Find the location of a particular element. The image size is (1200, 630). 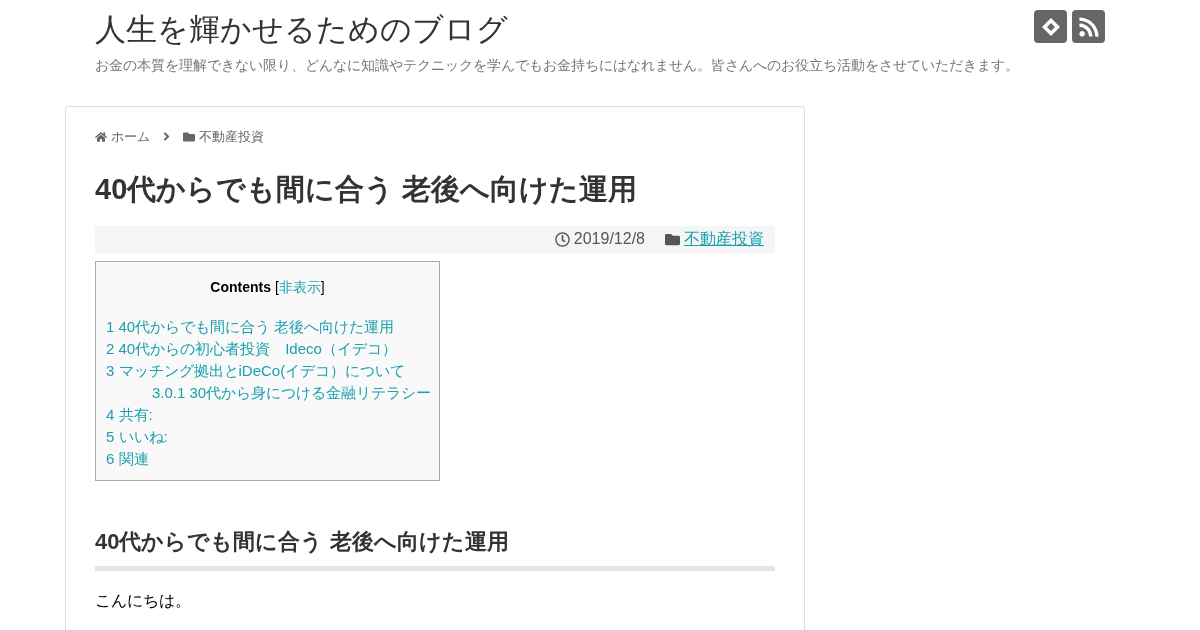

clock-icon is located at coordinates (562, 239).